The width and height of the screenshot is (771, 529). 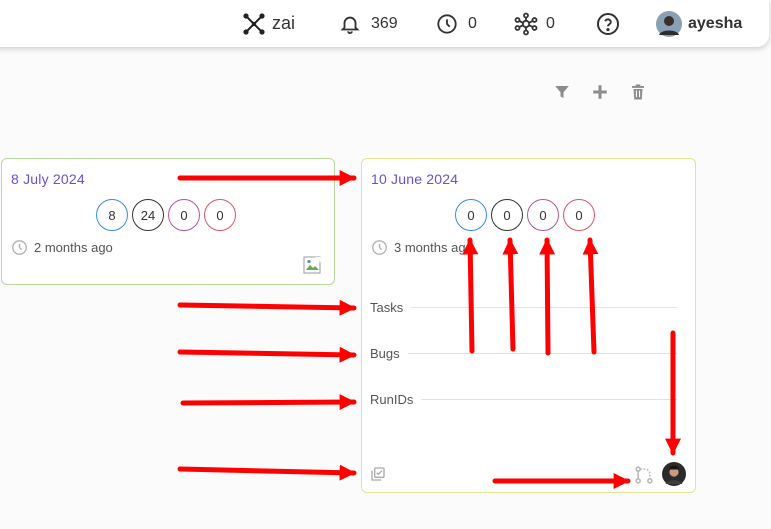 I want to click on runids-section: RunIDs, so click(x=523, y=399).